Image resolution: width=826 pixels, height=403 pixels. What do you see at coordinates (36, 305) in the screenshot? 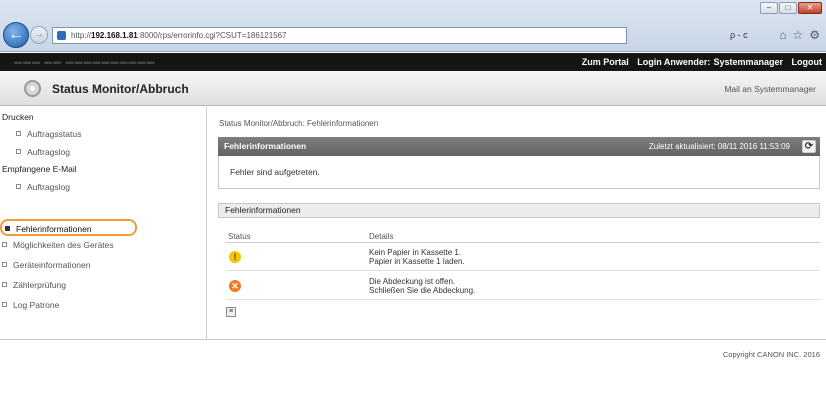
I see `sidebar-item-label: Log Patrone` at bounding box center [36, 305].